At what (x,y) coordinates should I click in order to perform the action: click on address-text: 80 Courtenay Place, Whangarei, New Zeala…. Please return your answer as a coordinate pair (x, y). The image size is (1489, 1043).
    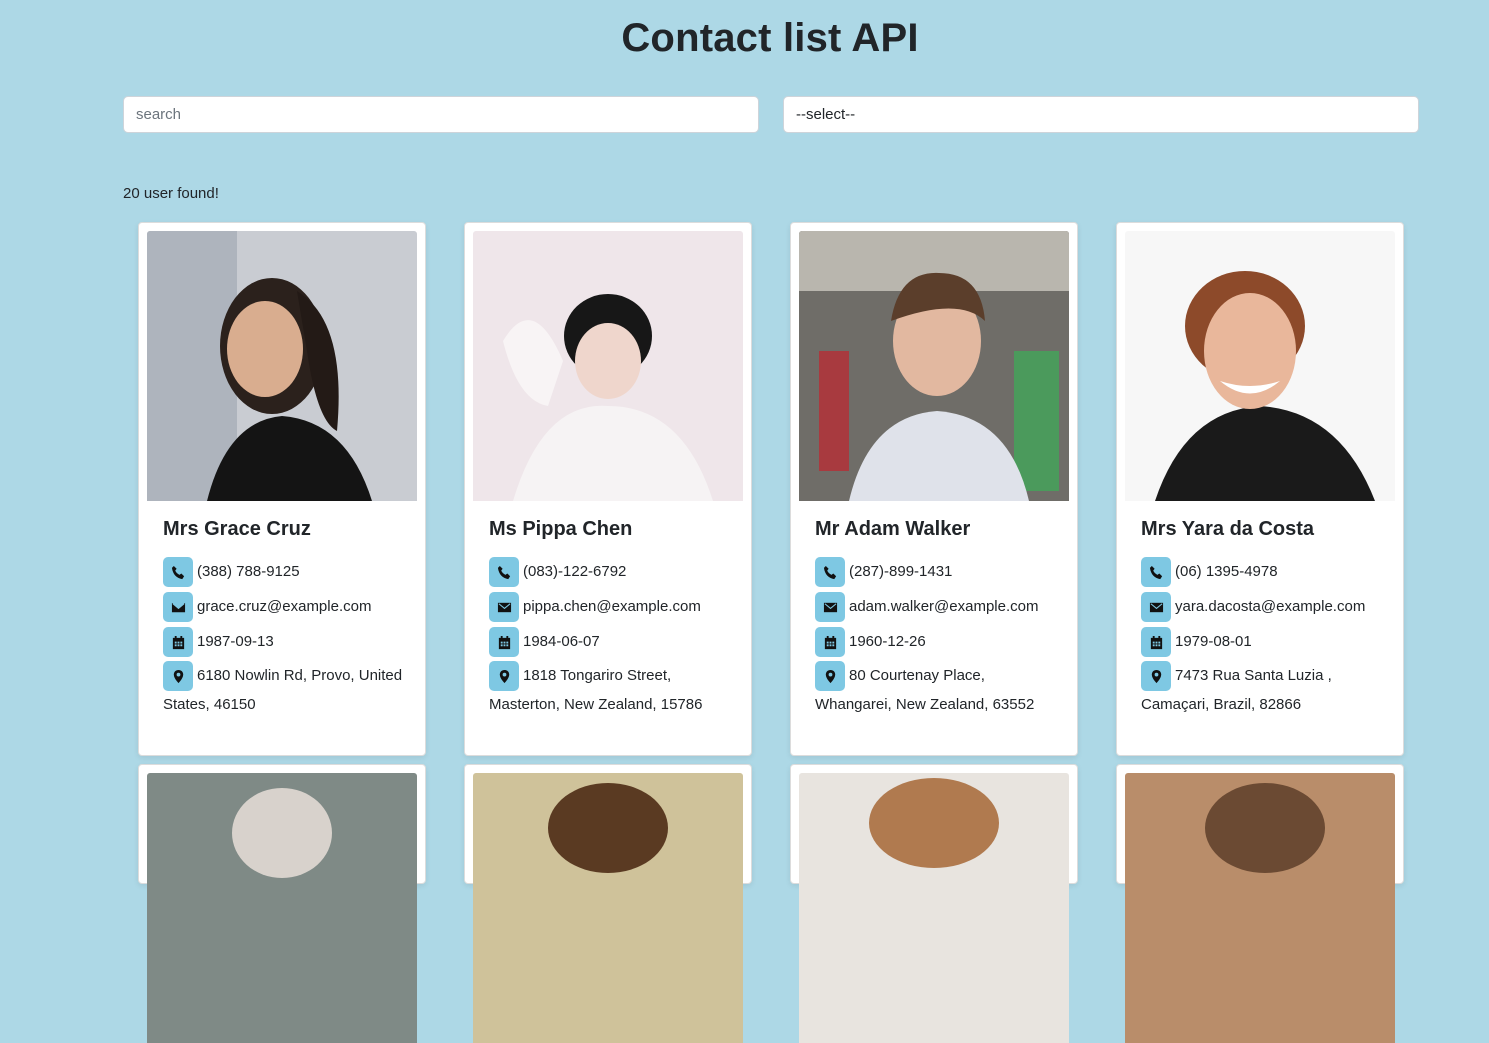
    Looking at the image, I should click on (925, 689).